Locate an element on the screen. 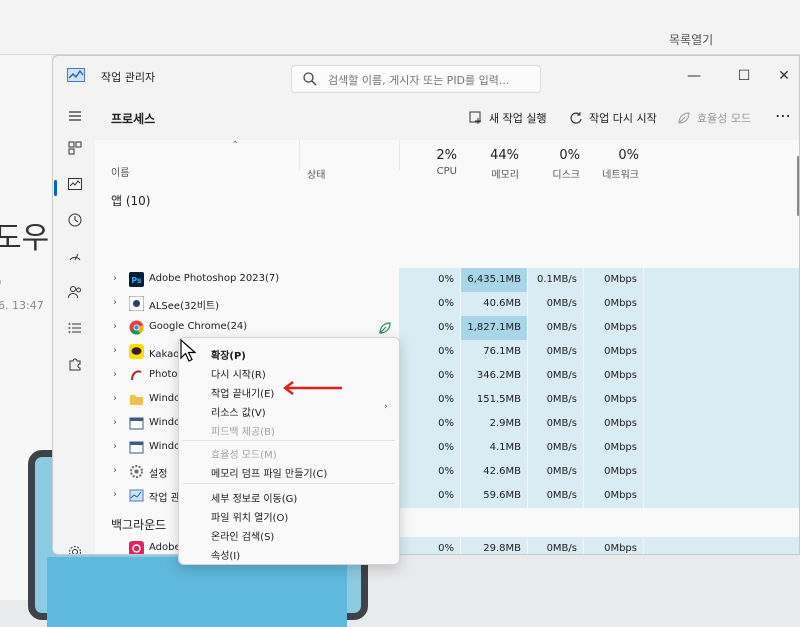 This screenshot has height=627, width=800. menu-item-end-task: 작업 끝내기(E) is located at coordinates (242, 392).